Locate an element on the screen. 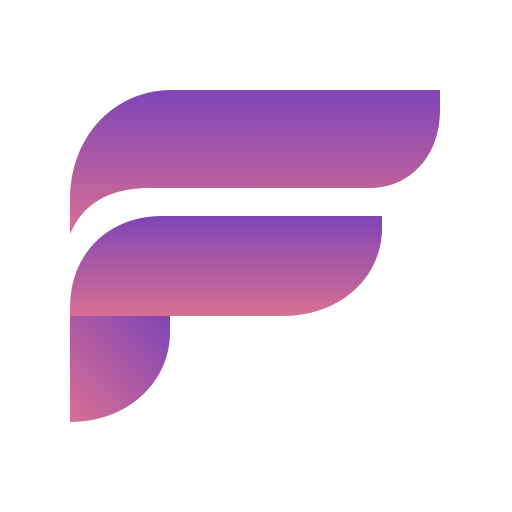  f-stem-shape is located at coordinates (120, 369).